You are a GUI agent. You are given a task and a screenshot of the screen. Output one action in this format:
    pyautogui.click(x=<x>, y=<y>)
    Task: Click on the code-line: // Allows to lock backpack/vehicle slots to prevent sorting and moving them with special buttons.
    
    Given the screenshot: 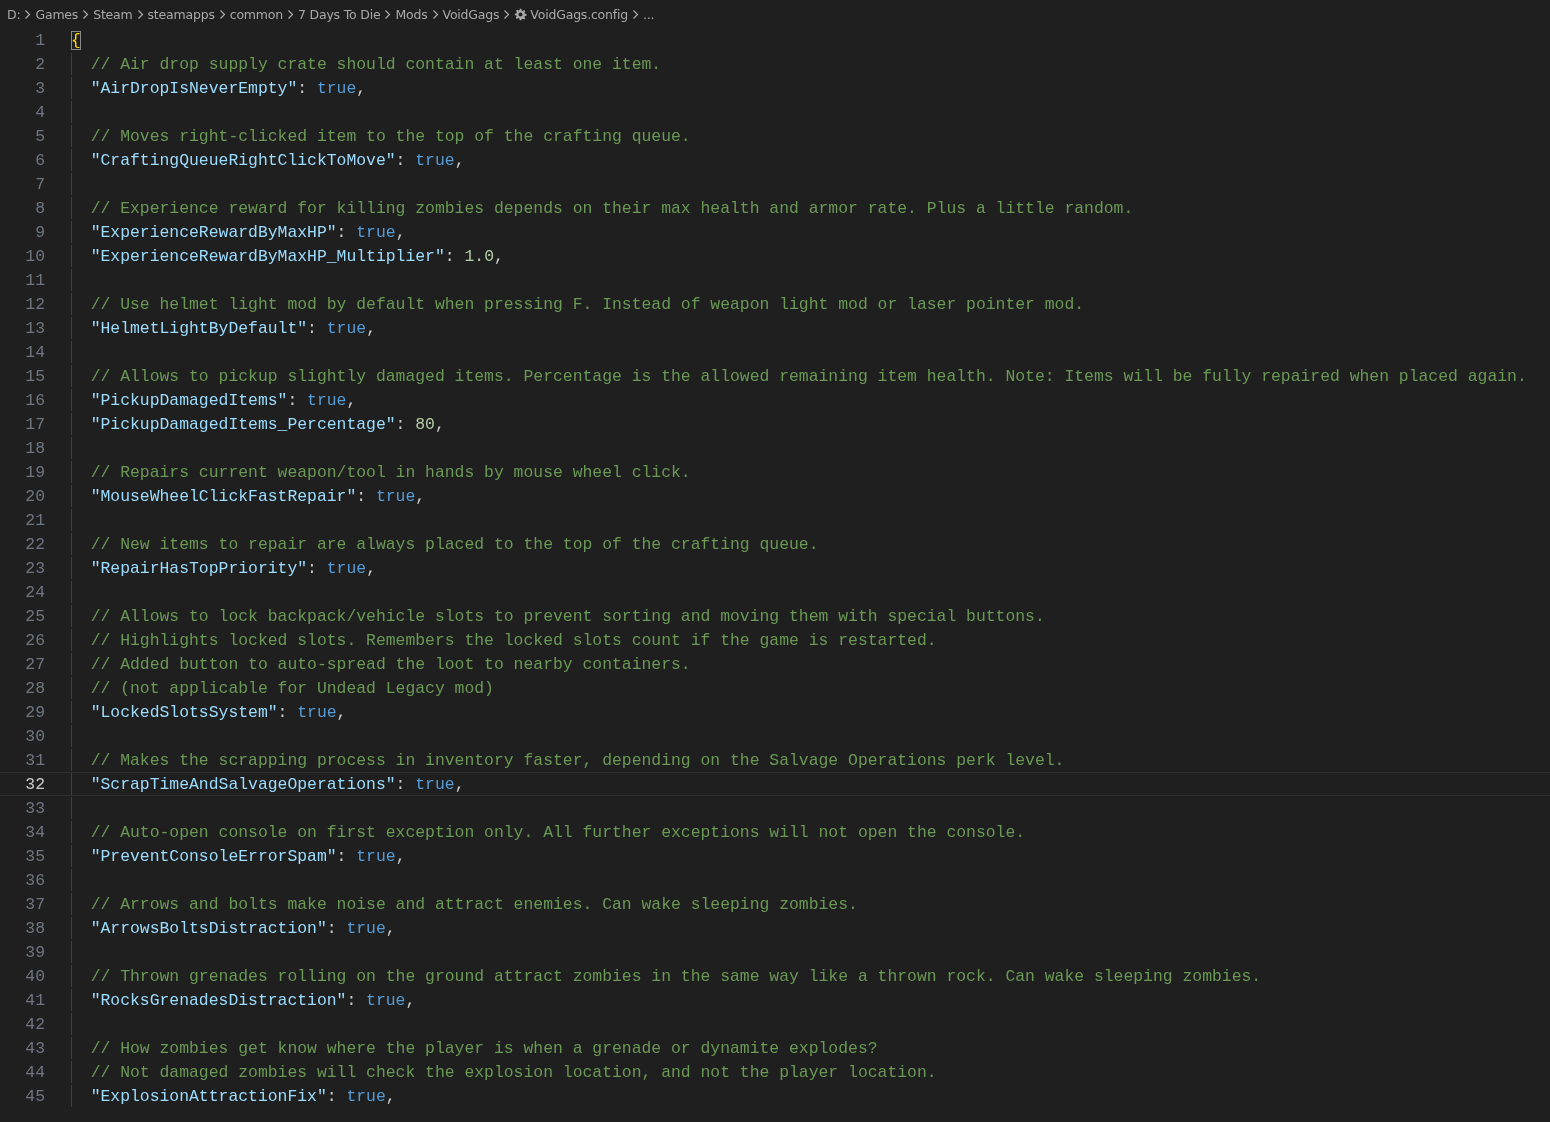 What is the action you would take?
    pyautogui.click(x=567, y=616)
    